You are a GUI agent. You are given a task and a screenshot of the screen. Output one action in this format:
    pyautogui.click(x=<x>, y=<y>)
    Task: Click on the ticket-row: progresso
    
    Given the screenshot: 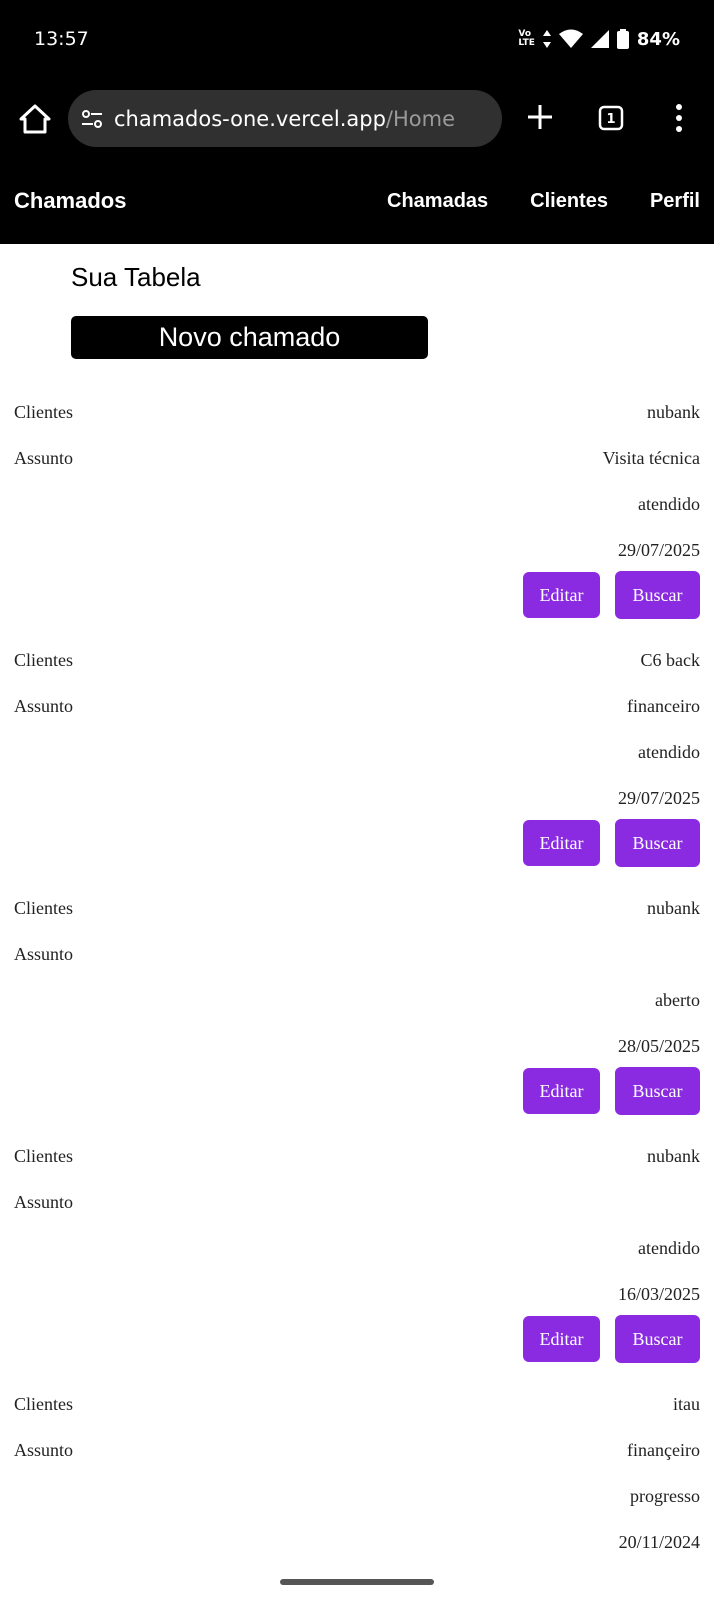 What is the action you would take?
    pyautogui.click(x=357, y=1495)
    